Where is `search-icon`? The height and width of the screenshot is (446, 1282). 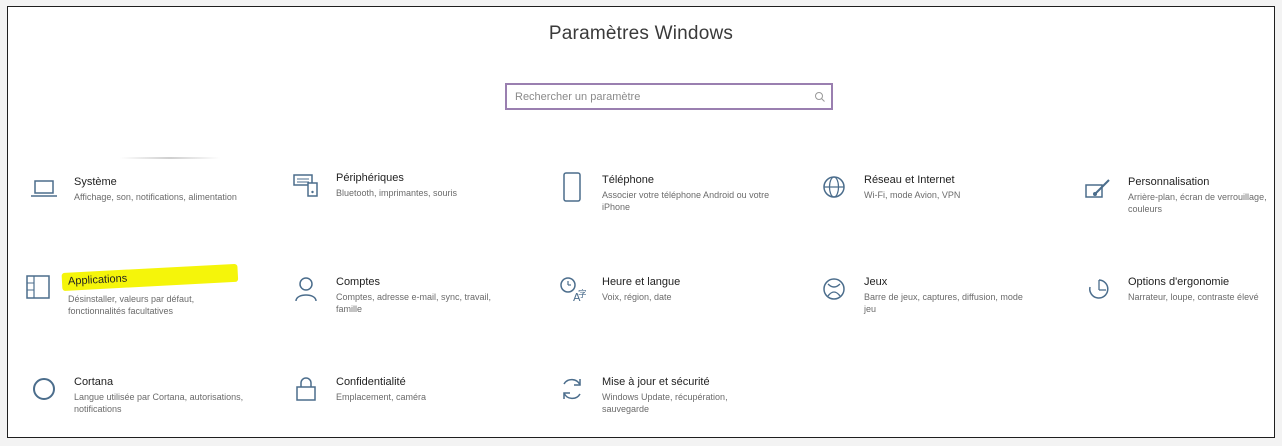
search-icon is located at coordinates (820, 97).